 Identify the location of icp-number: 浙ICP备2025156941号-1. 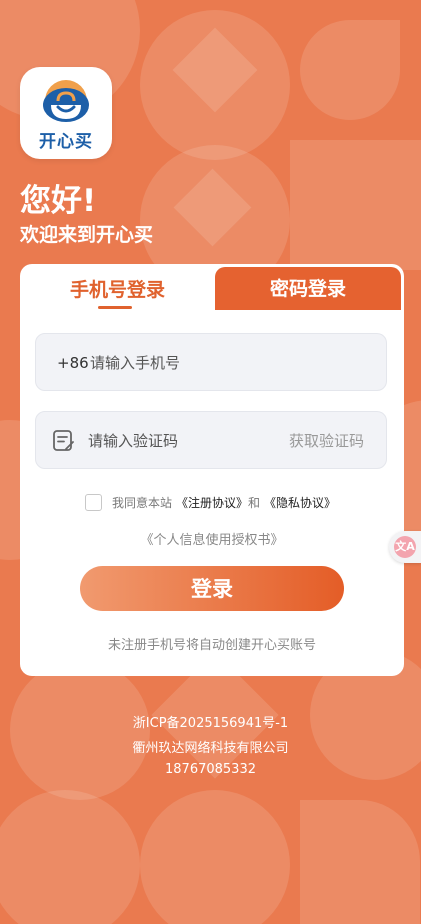
(210, 723).